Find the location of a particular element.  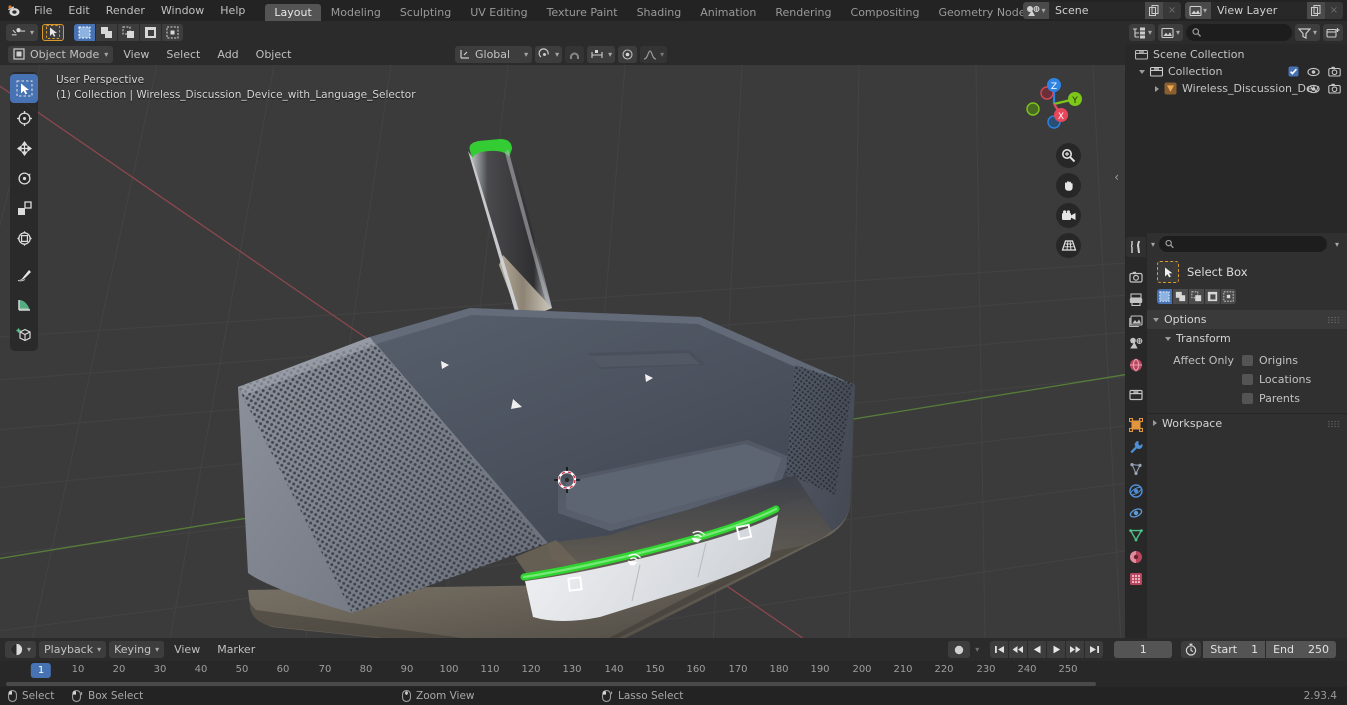

view-layer-selector: ▾ View Layer × is located at coordinates (1264, 10).